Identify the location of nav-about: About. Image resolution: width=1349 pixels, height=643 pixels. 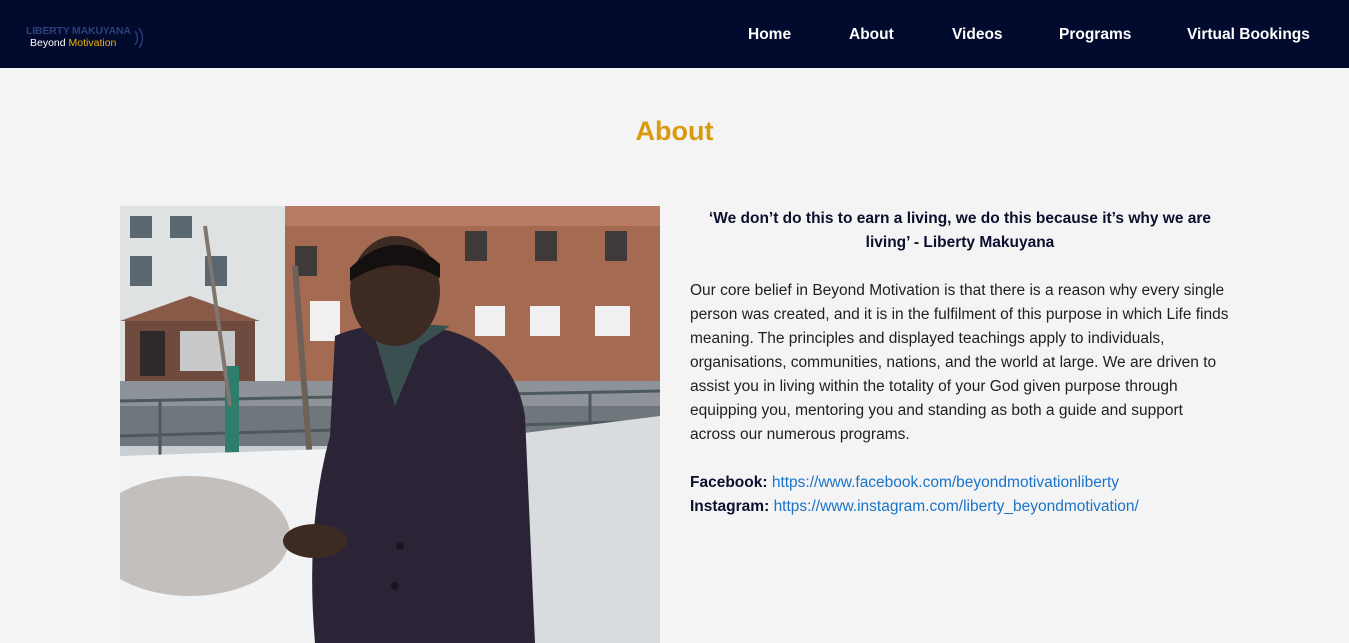
(871, 35).